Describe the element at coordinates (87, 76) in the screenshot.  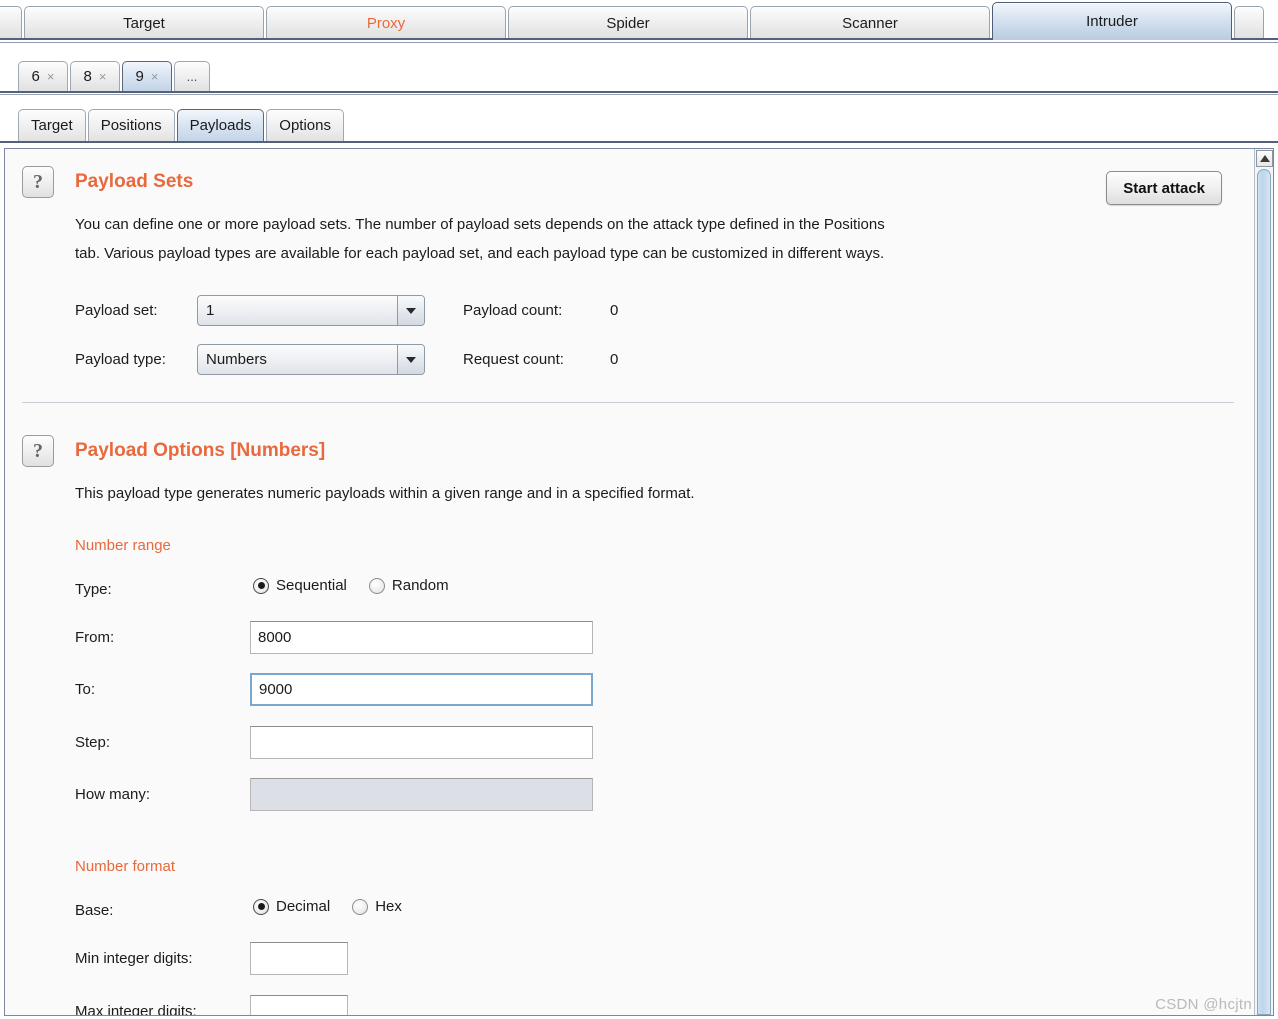
I see `attack-tab-8-label: 8` at that location.